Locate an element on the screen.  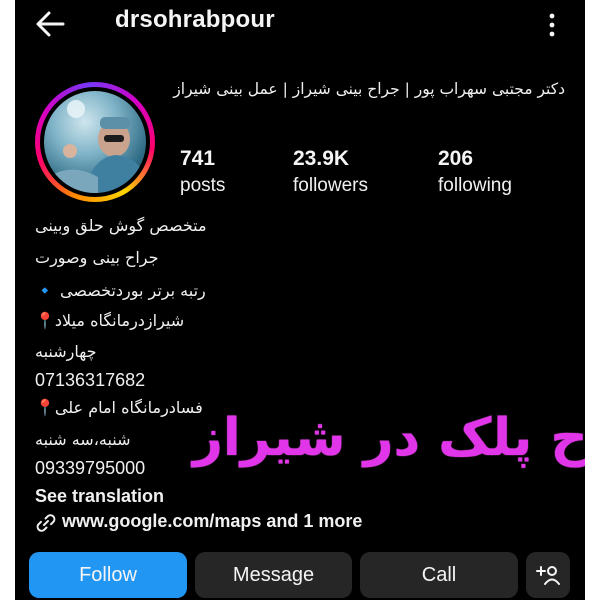
see-translation-link: See translation is located at coordinates (99, 496).